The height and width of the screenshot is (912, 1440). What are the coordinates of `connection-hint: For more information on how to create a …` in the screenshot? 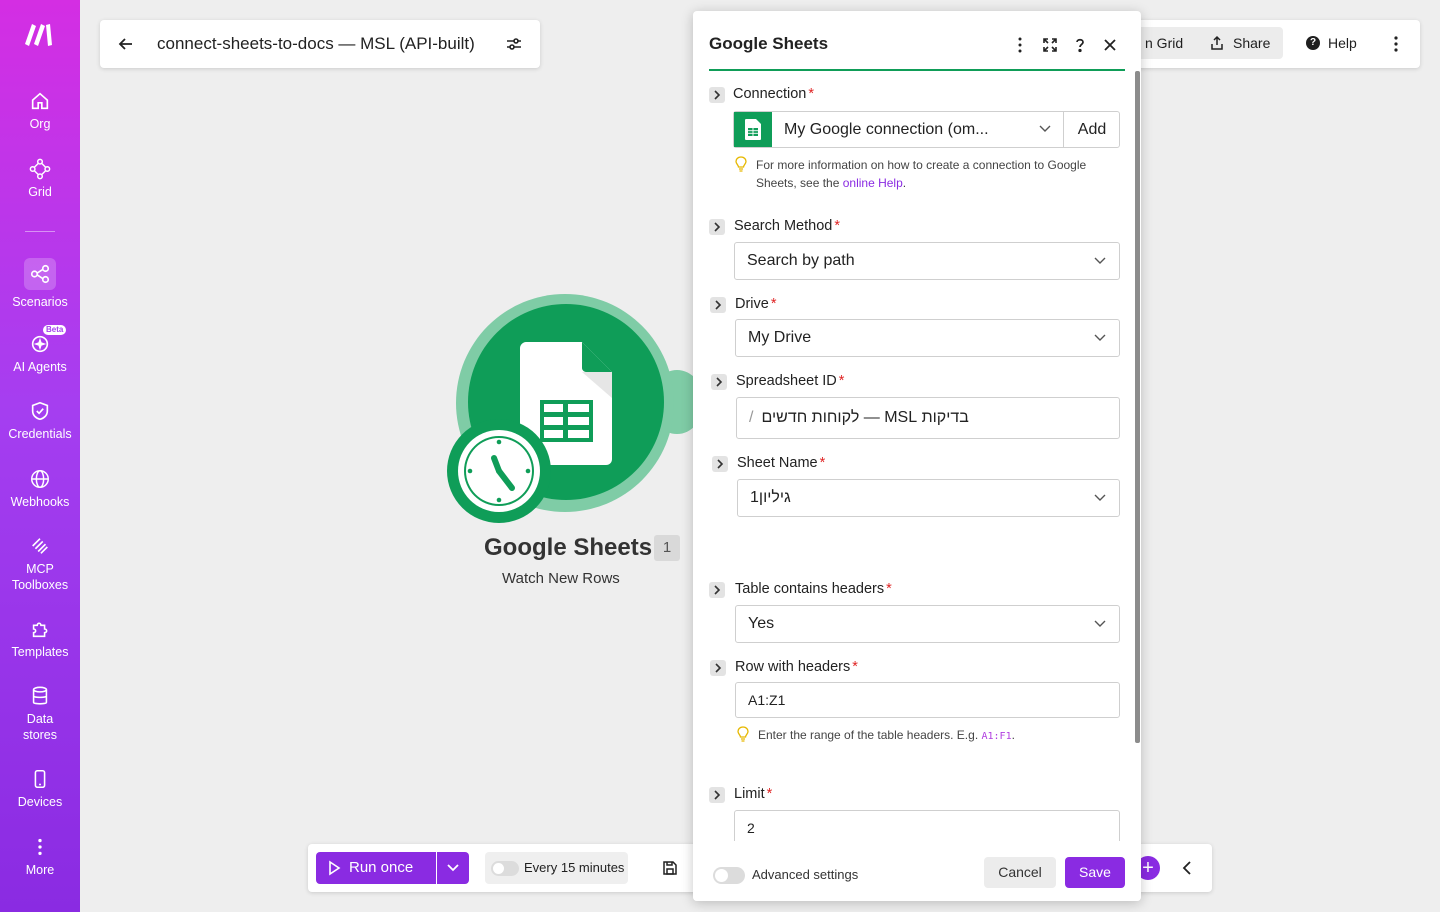 It's located at (925, 174).